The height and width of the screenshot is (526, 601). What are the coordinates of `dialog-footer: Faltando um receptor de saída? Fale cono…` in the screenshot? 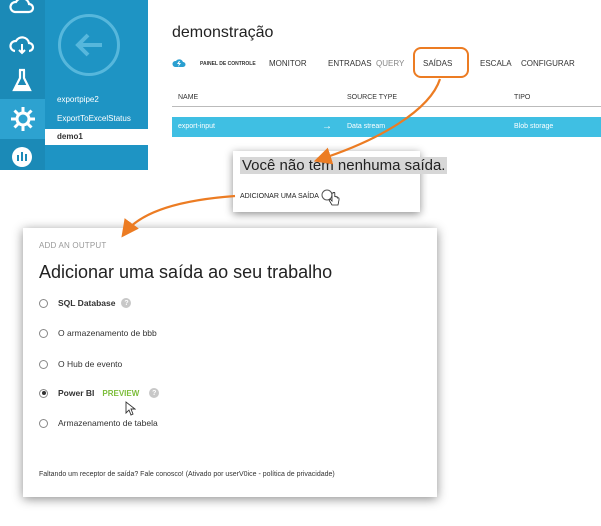 It's located at (187, 474).